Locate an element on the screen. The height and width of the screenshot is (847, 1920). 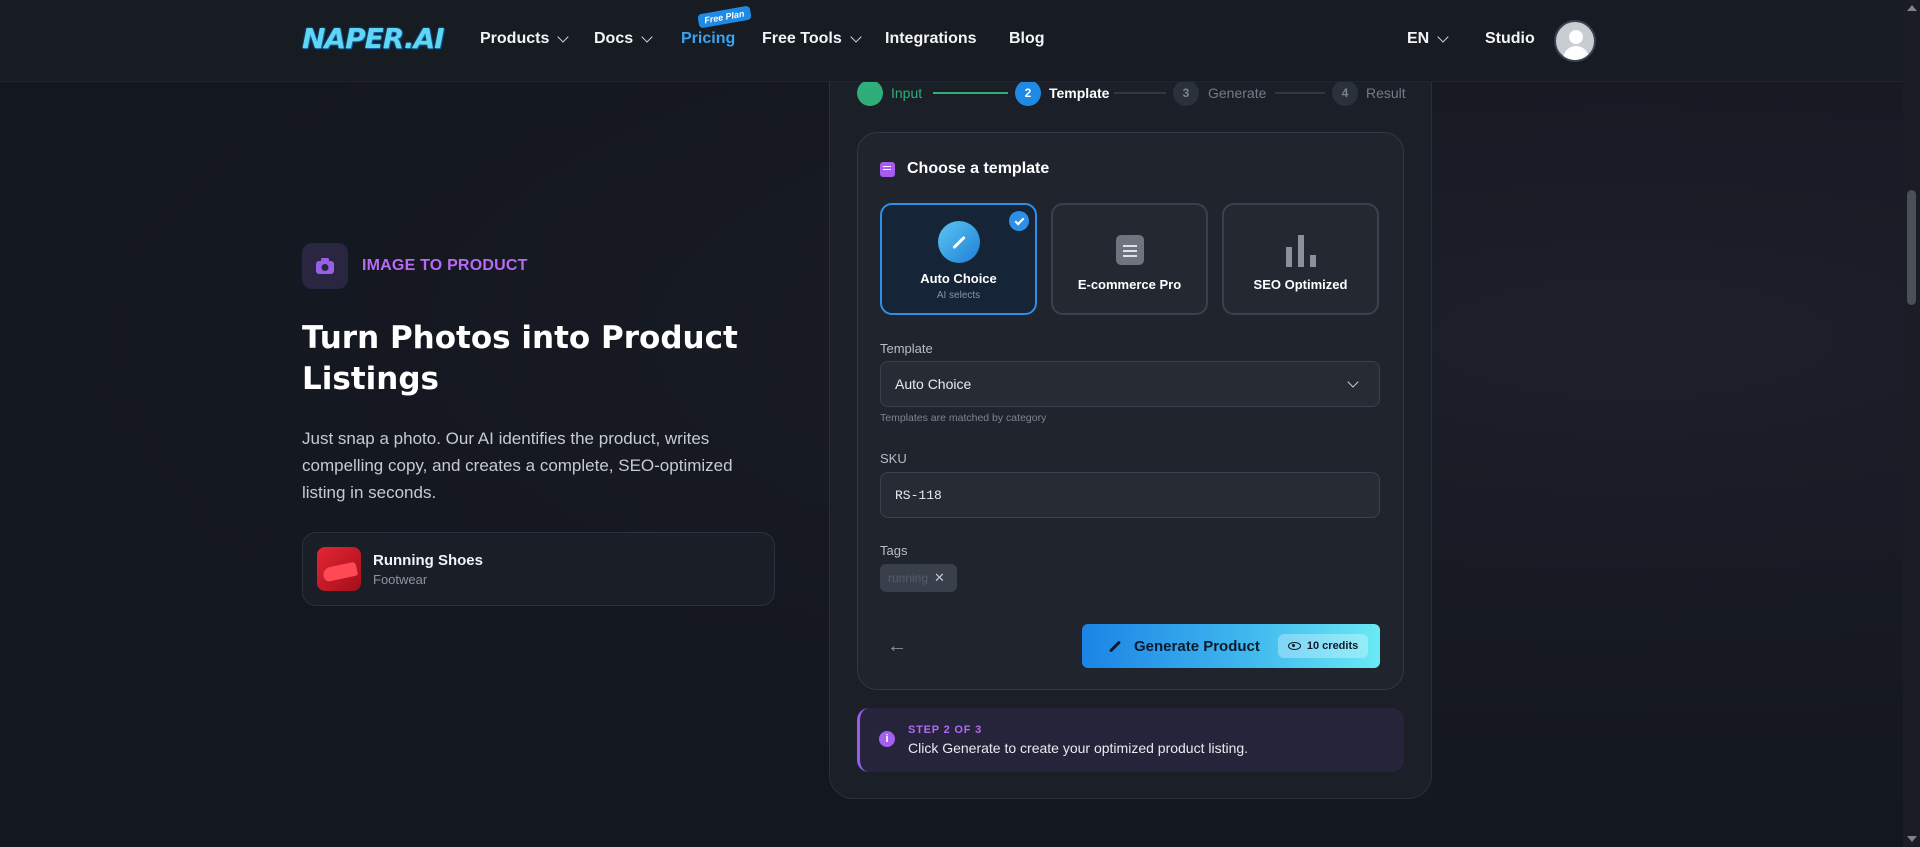
step-2-number: 2 is located at coordinates (1028, 93).